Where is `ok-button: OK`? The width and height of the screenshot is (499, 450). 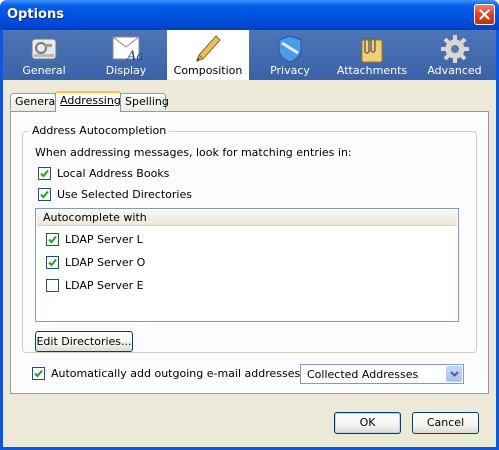
ok-button: OK is located at coordinates (367, 423).